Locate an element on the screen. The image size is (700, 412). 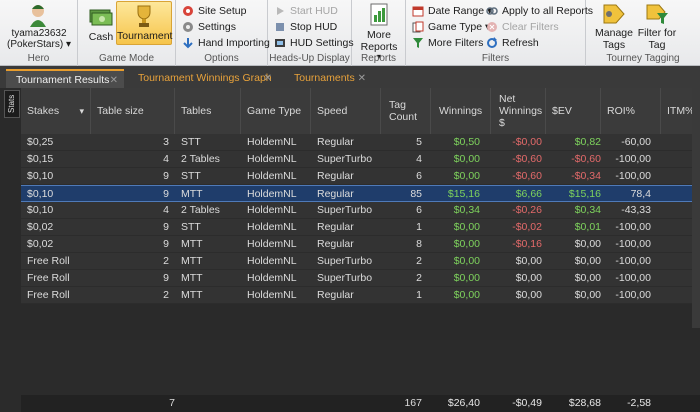
hand-importing-label: Hand Importing is located at coordinates (234, 43).